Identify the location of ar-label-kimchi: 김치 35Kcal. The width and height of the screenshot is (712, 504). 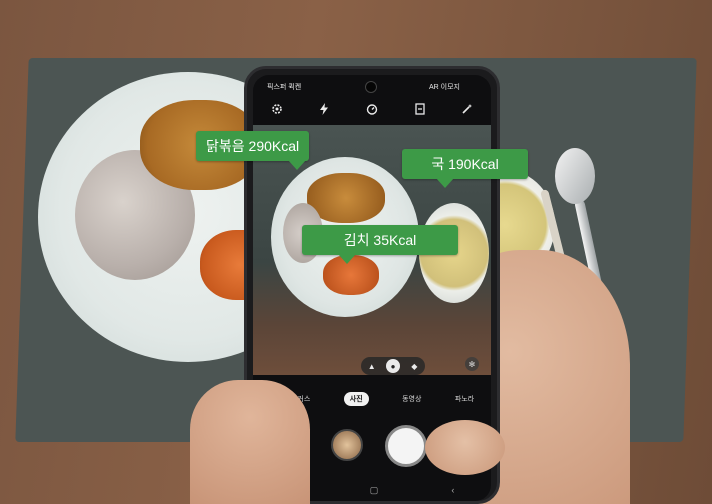
(380, 244).